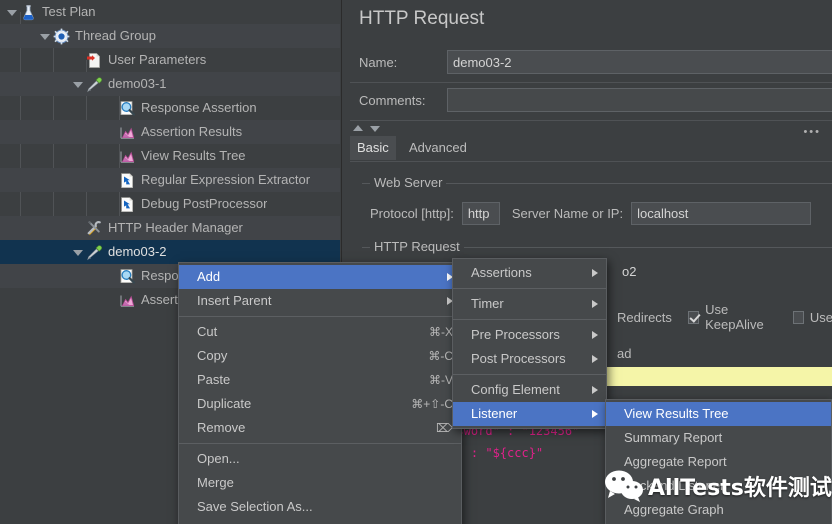 Image resolution: width=832 pixels, height=524 pixels. What do you see at coordinates (440, 356) in the screenshot?
I see `menu-item-shortcut: ⌘-C` at bounding box center [440, 356].